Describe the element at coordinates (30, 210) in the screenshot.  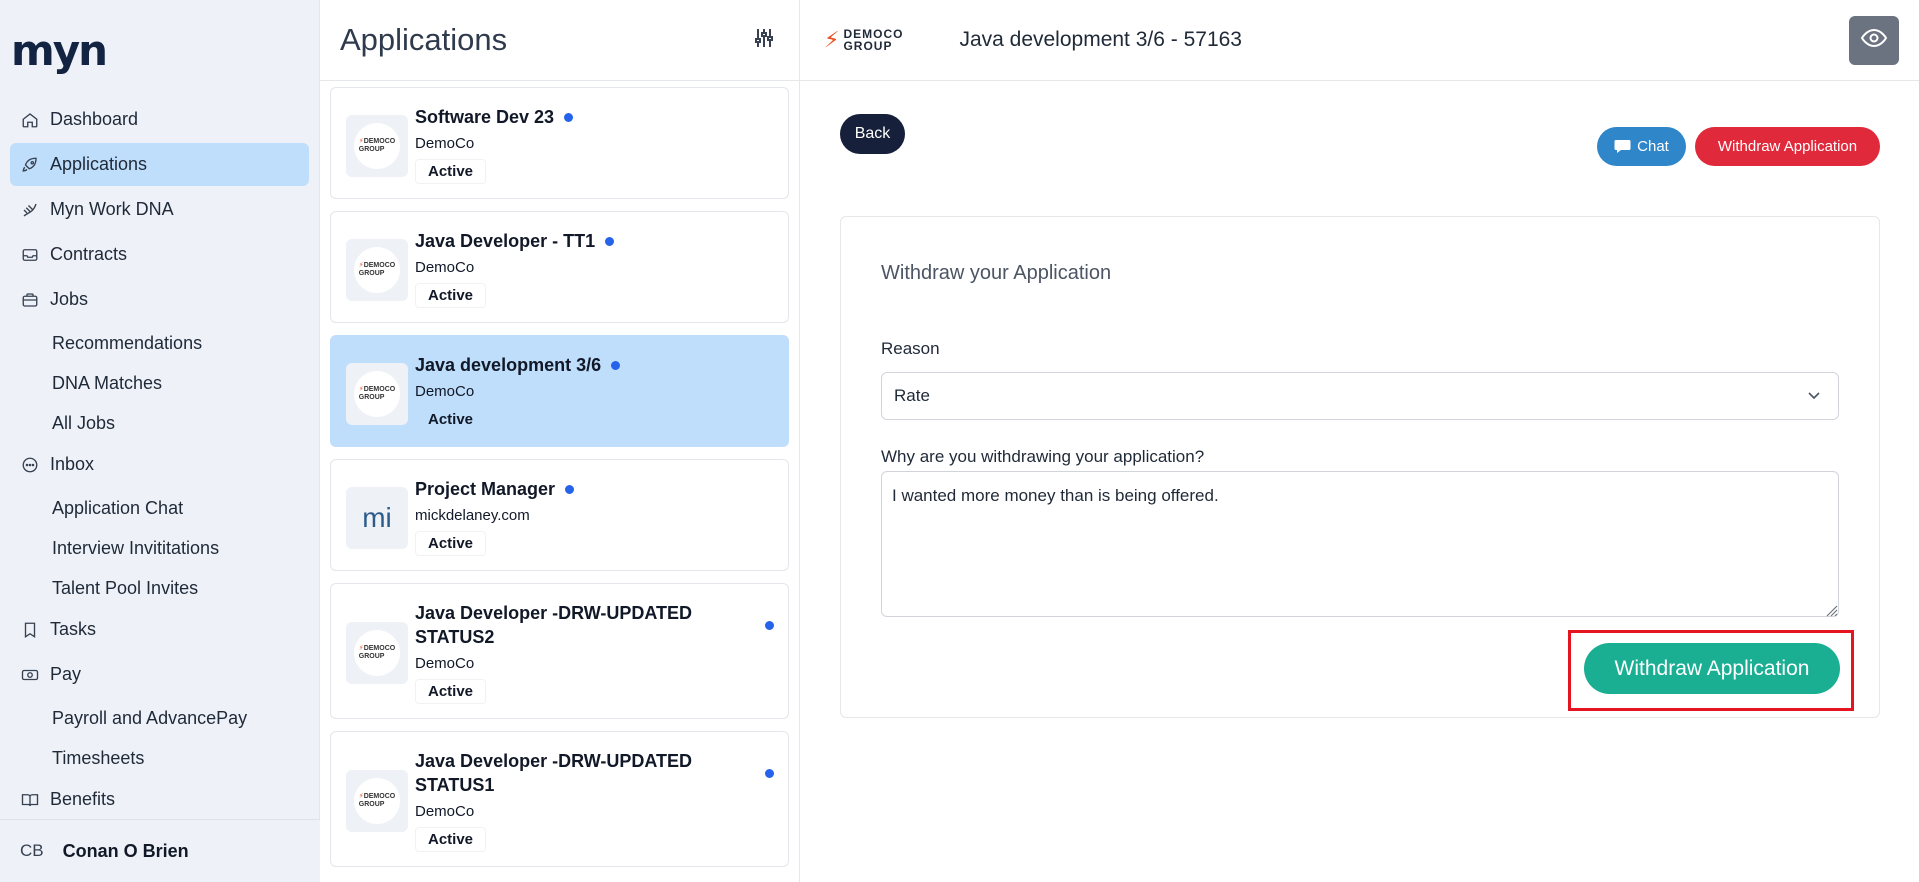
I see `dna-icon` at that location.